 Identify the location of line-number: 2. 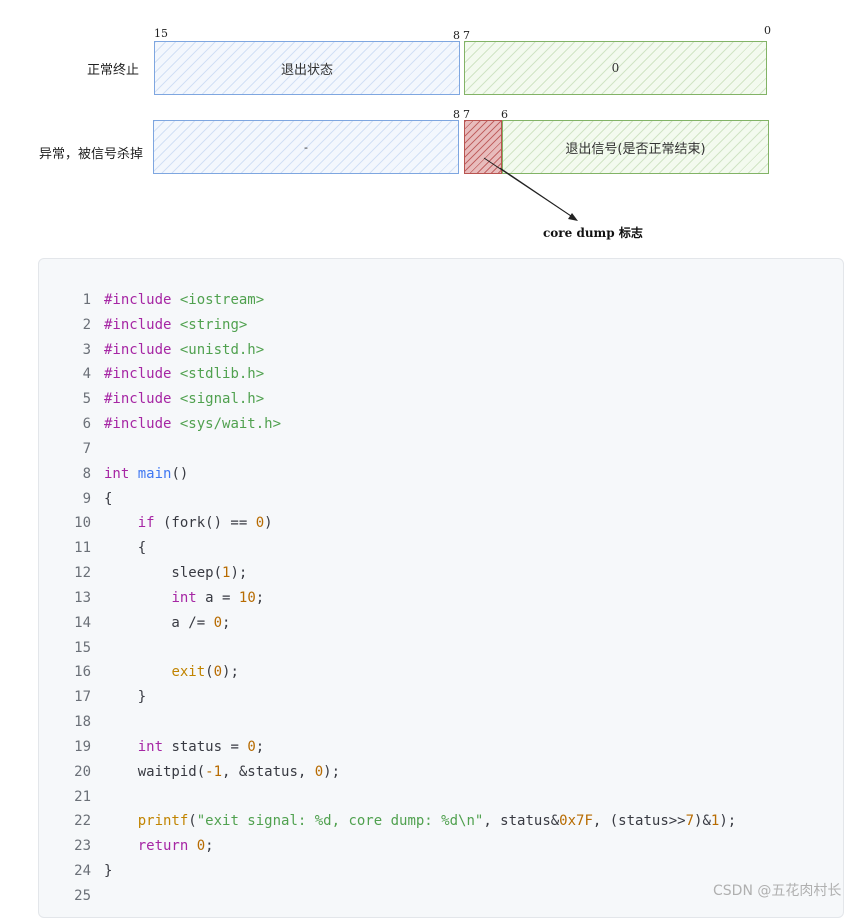
(86, 324).